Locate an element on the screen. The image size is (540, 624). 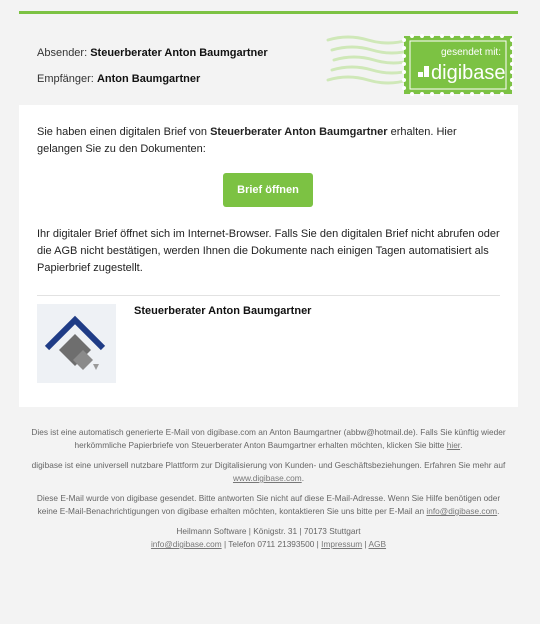
website-link: www.digibase.com is located at coordinates (267, 478).